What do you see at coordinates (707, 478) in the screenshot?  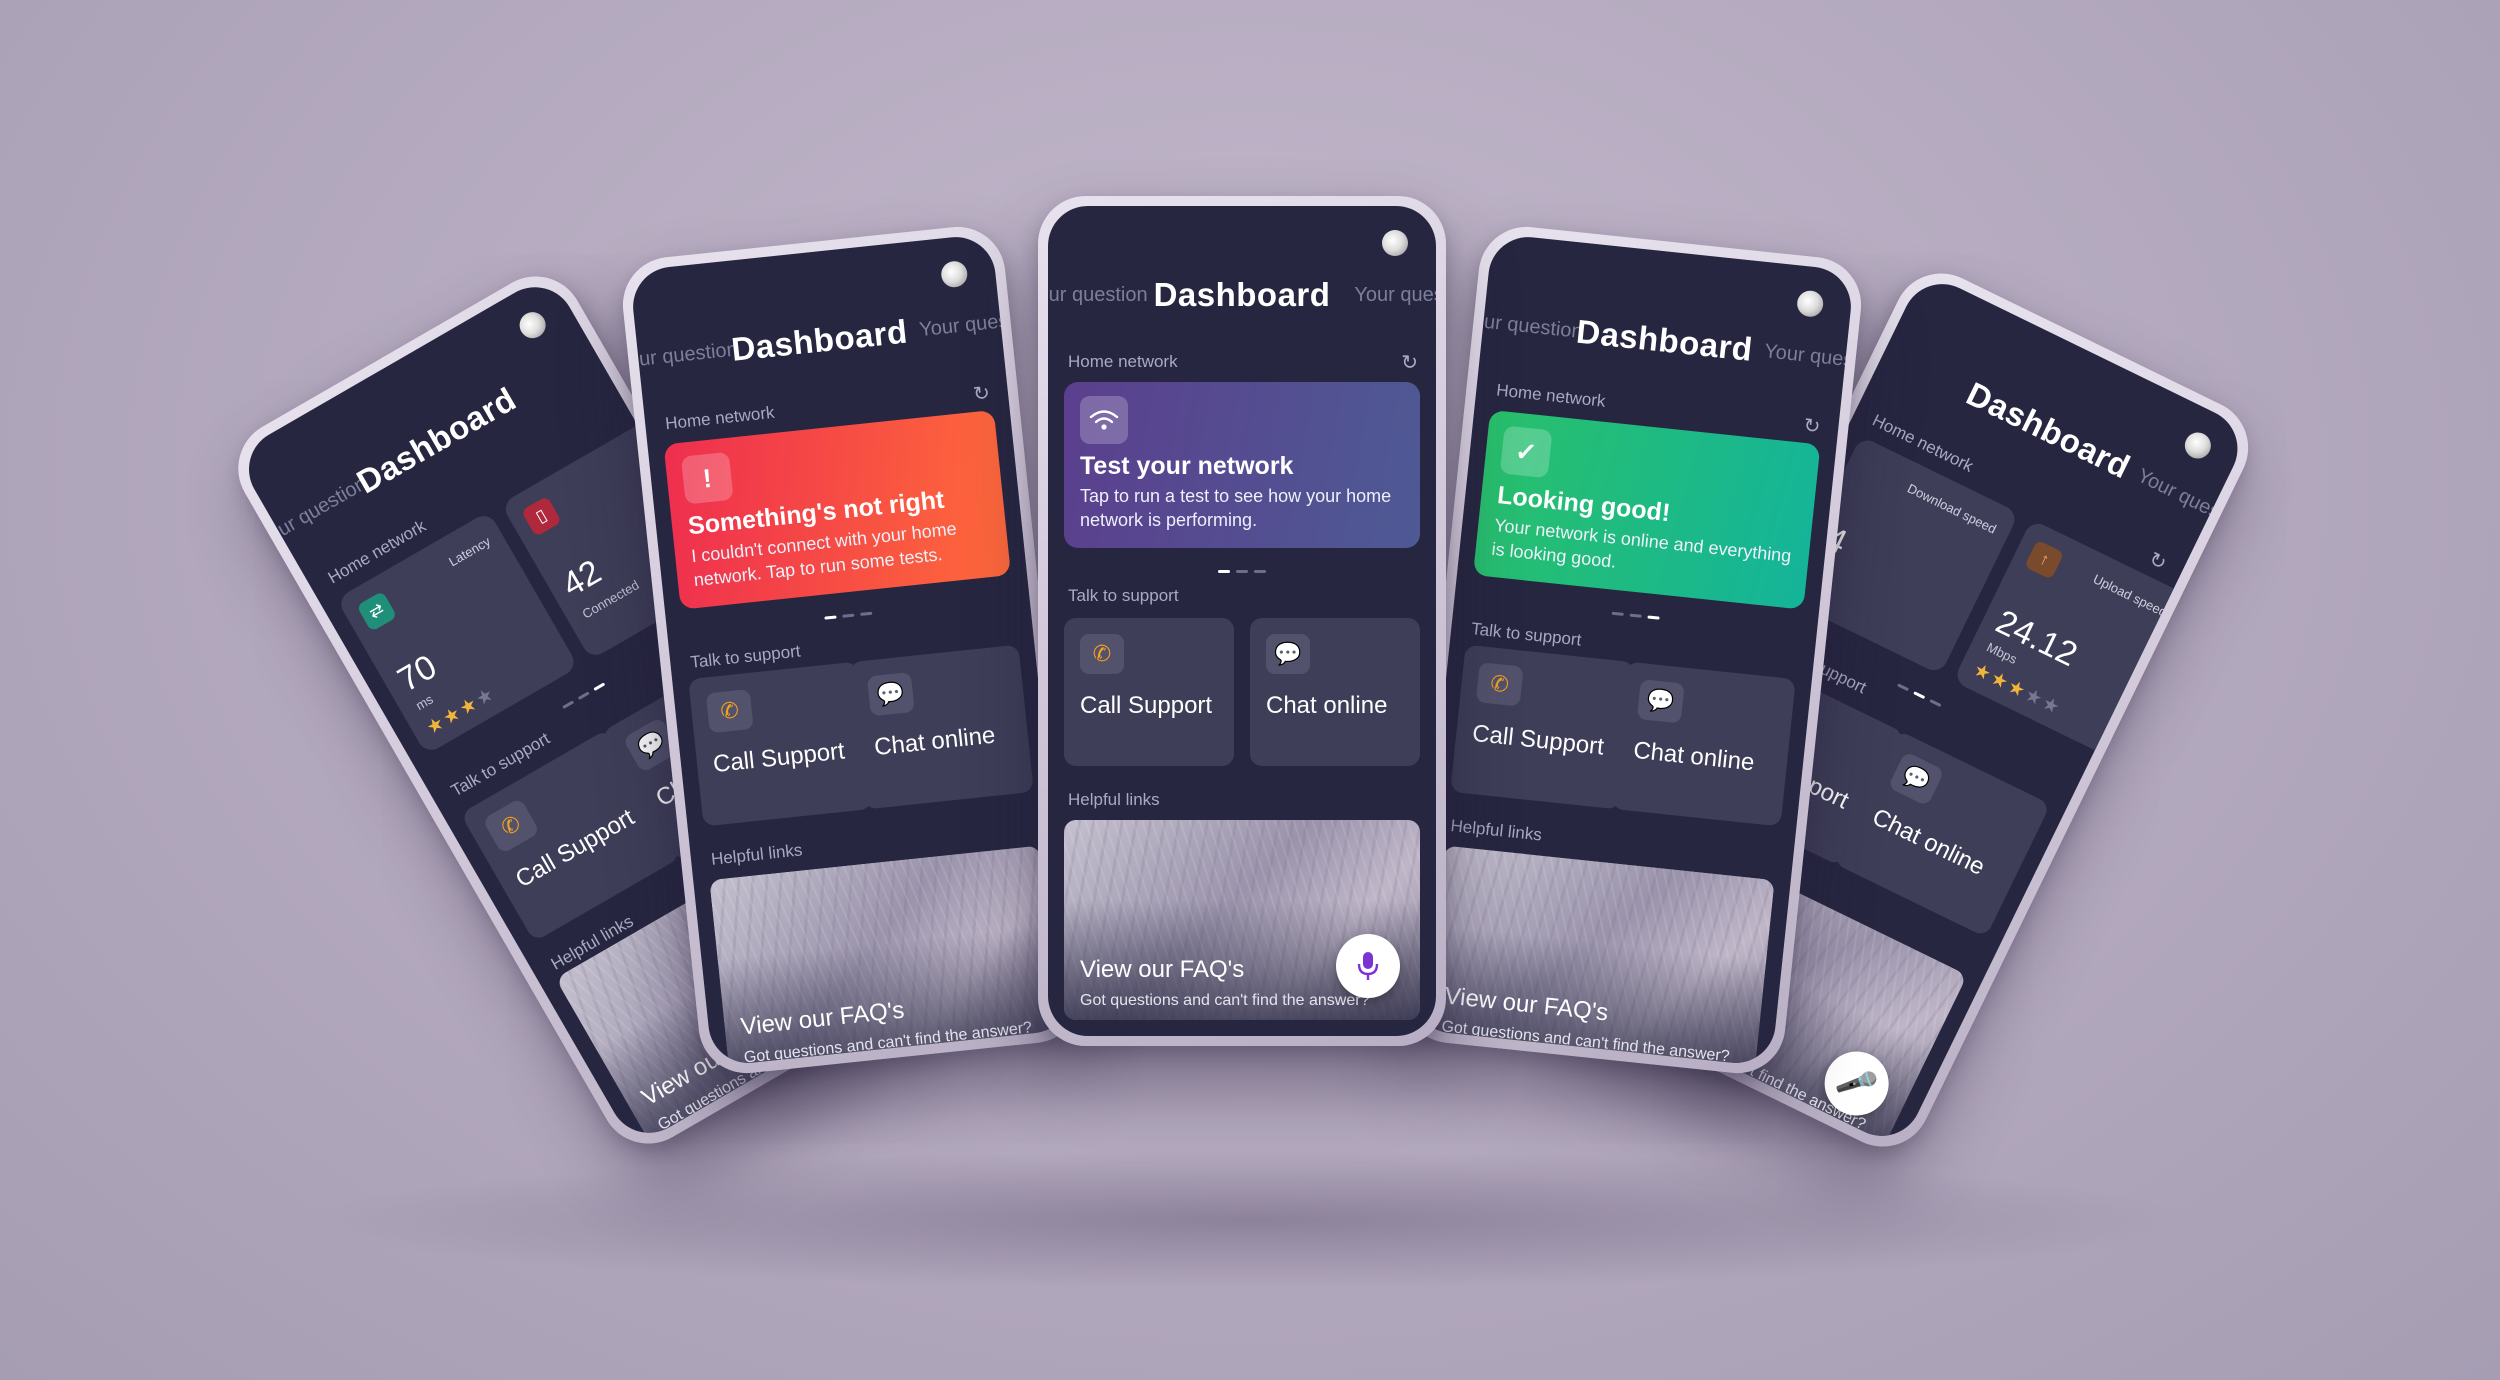 I see `alert-icon: !` at bounding box center [707, 478].